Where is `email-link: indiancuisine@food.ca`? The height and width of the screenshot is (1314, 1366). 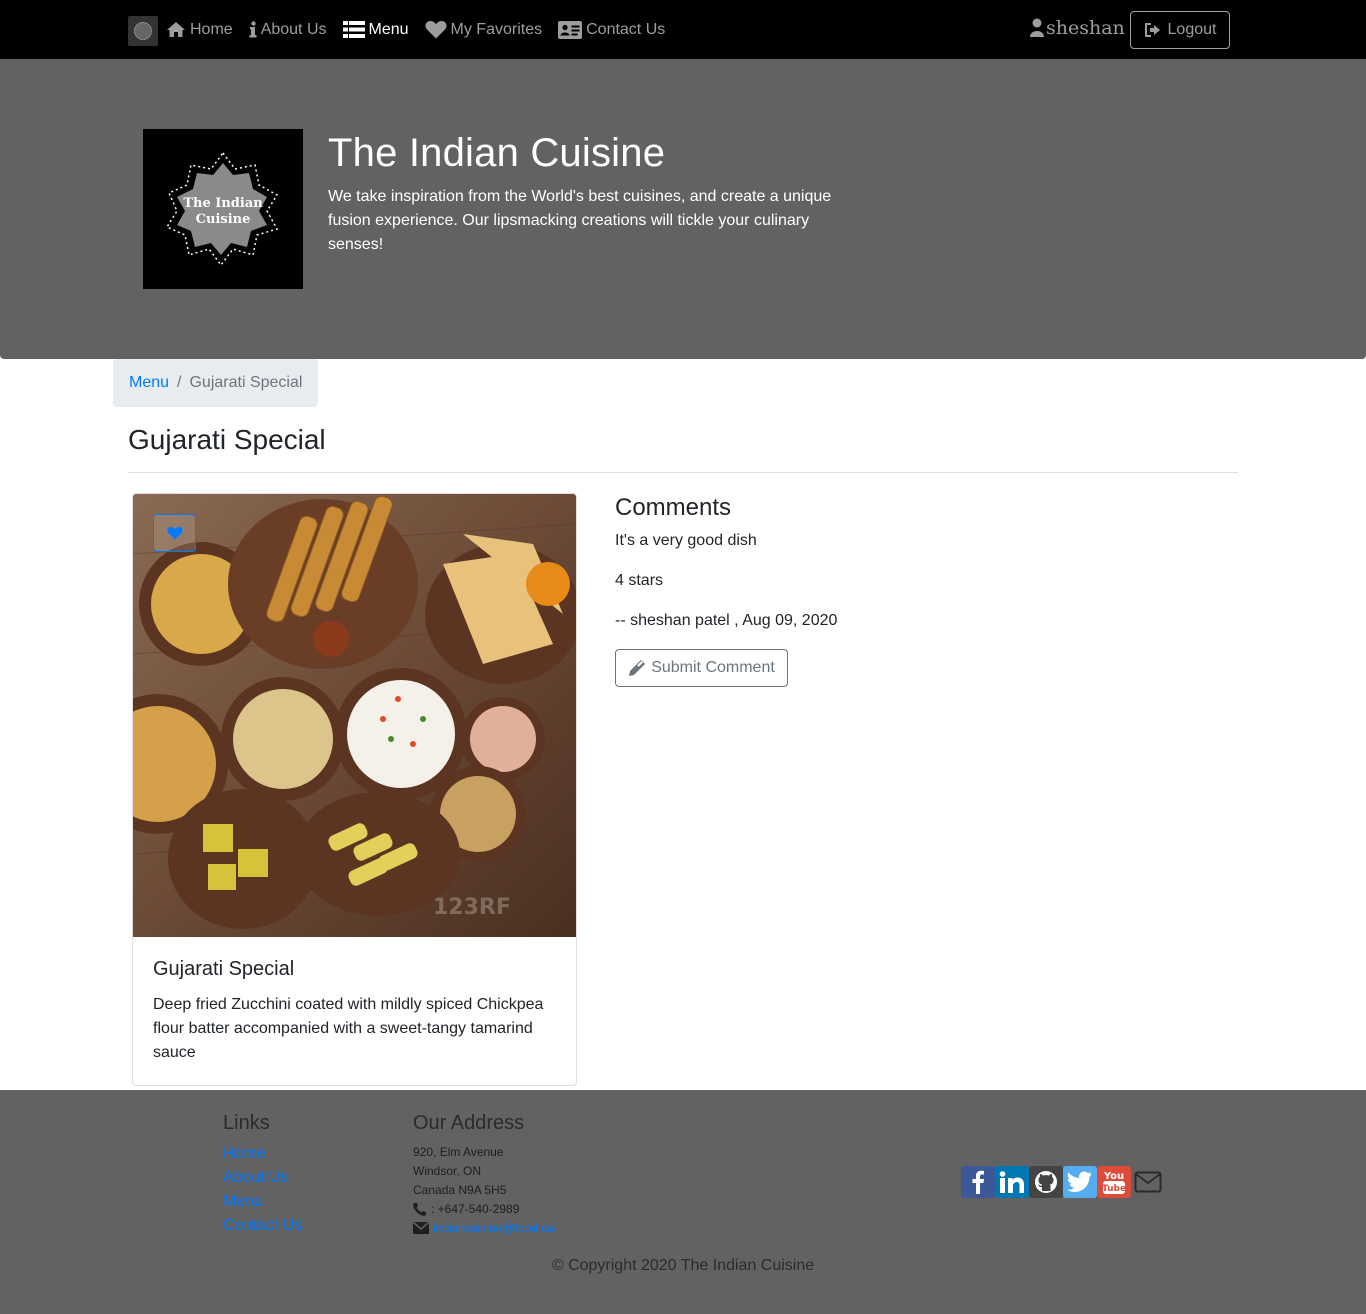
email-link: indiancuisine@food.ca is located at coordinates (493, 1228).